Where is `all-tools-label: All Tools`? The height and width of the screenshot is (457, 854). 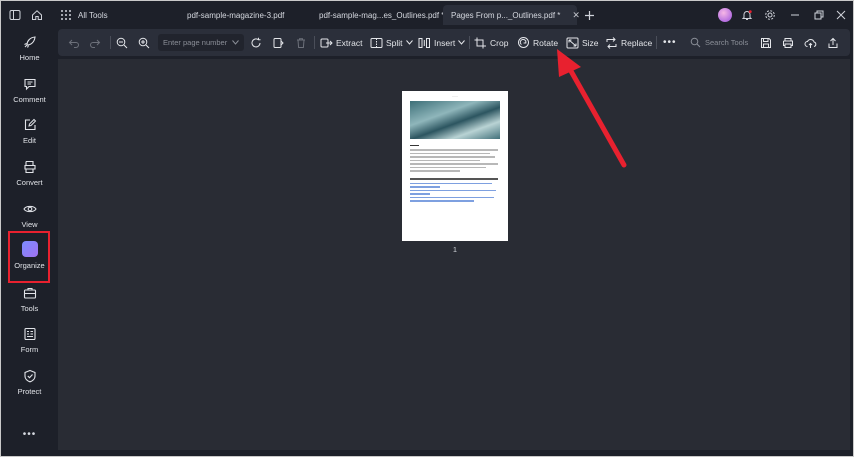 all-tools-label: All Tools is located at coordinates (93, 15).